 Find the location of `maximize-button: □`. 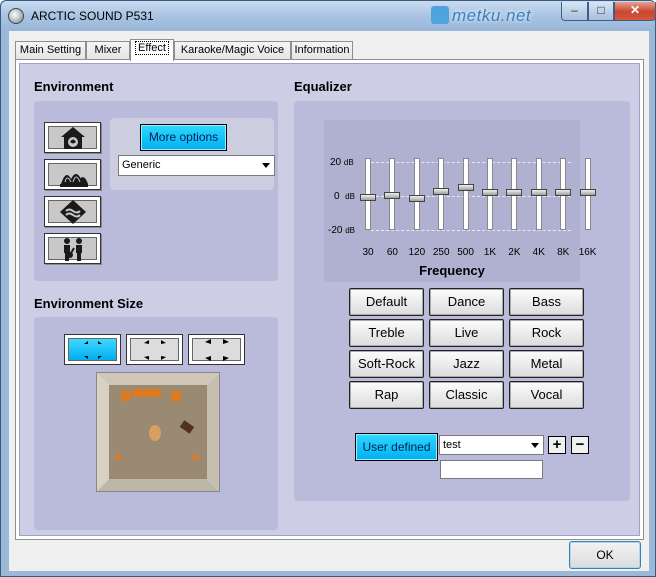

maximize-button: □ is located at coordinates (601, 11).